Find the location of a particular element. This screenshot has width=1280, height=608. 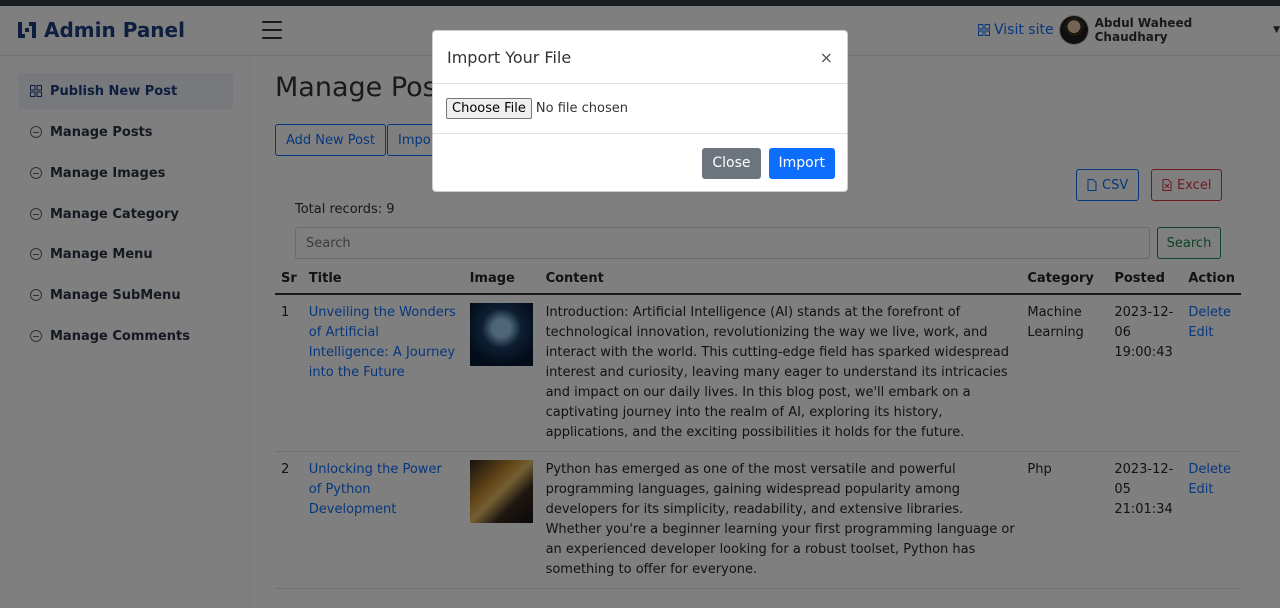

modal-body: Choose File No file chosen is located at coordinates (640, 109).